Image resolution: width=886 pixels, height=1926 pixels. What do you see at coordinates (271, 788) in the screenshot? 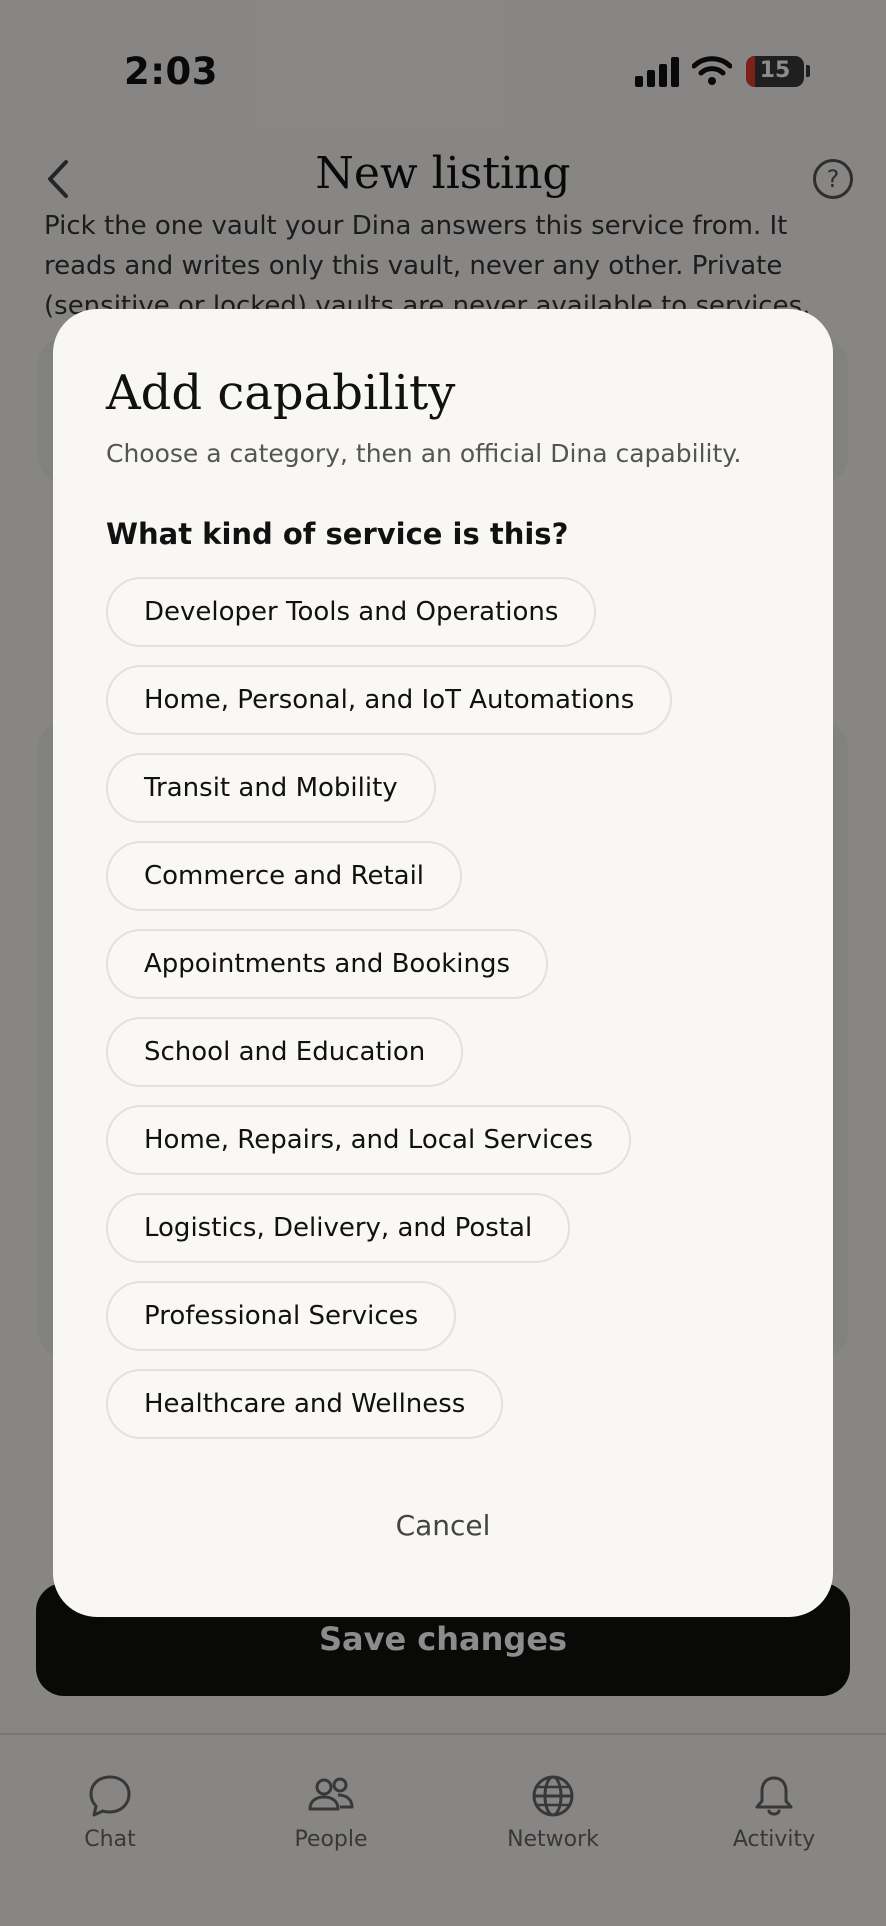
I see `category-chip-transit: Transit and Mobility` at bounding box center [271, 788].